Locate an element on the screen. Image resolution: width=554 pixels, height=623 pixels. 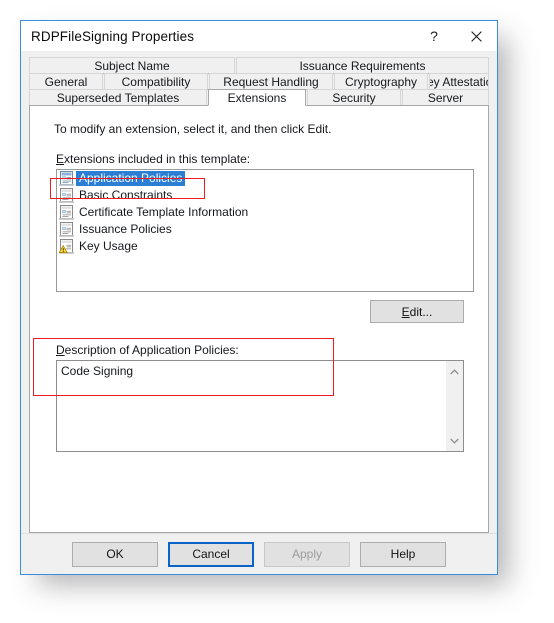
description-value: Code Signing is located at coordinates (97, 371).